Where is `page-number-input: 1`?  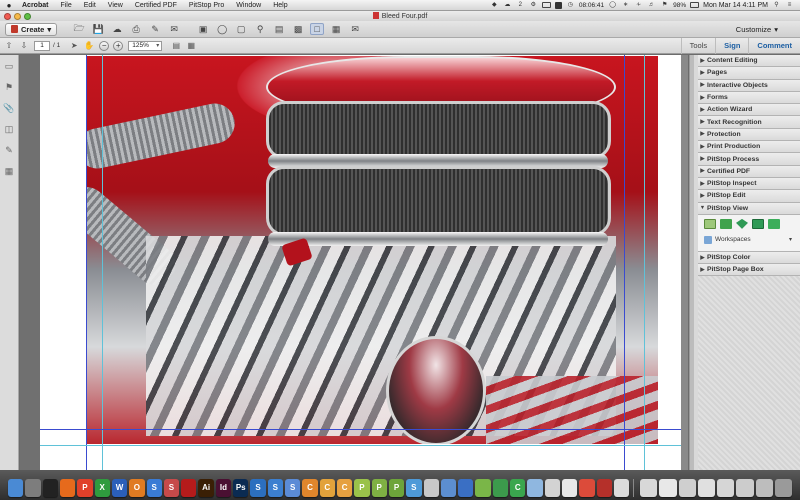 page-number-input: 1 is located at coordinates (42, 45).